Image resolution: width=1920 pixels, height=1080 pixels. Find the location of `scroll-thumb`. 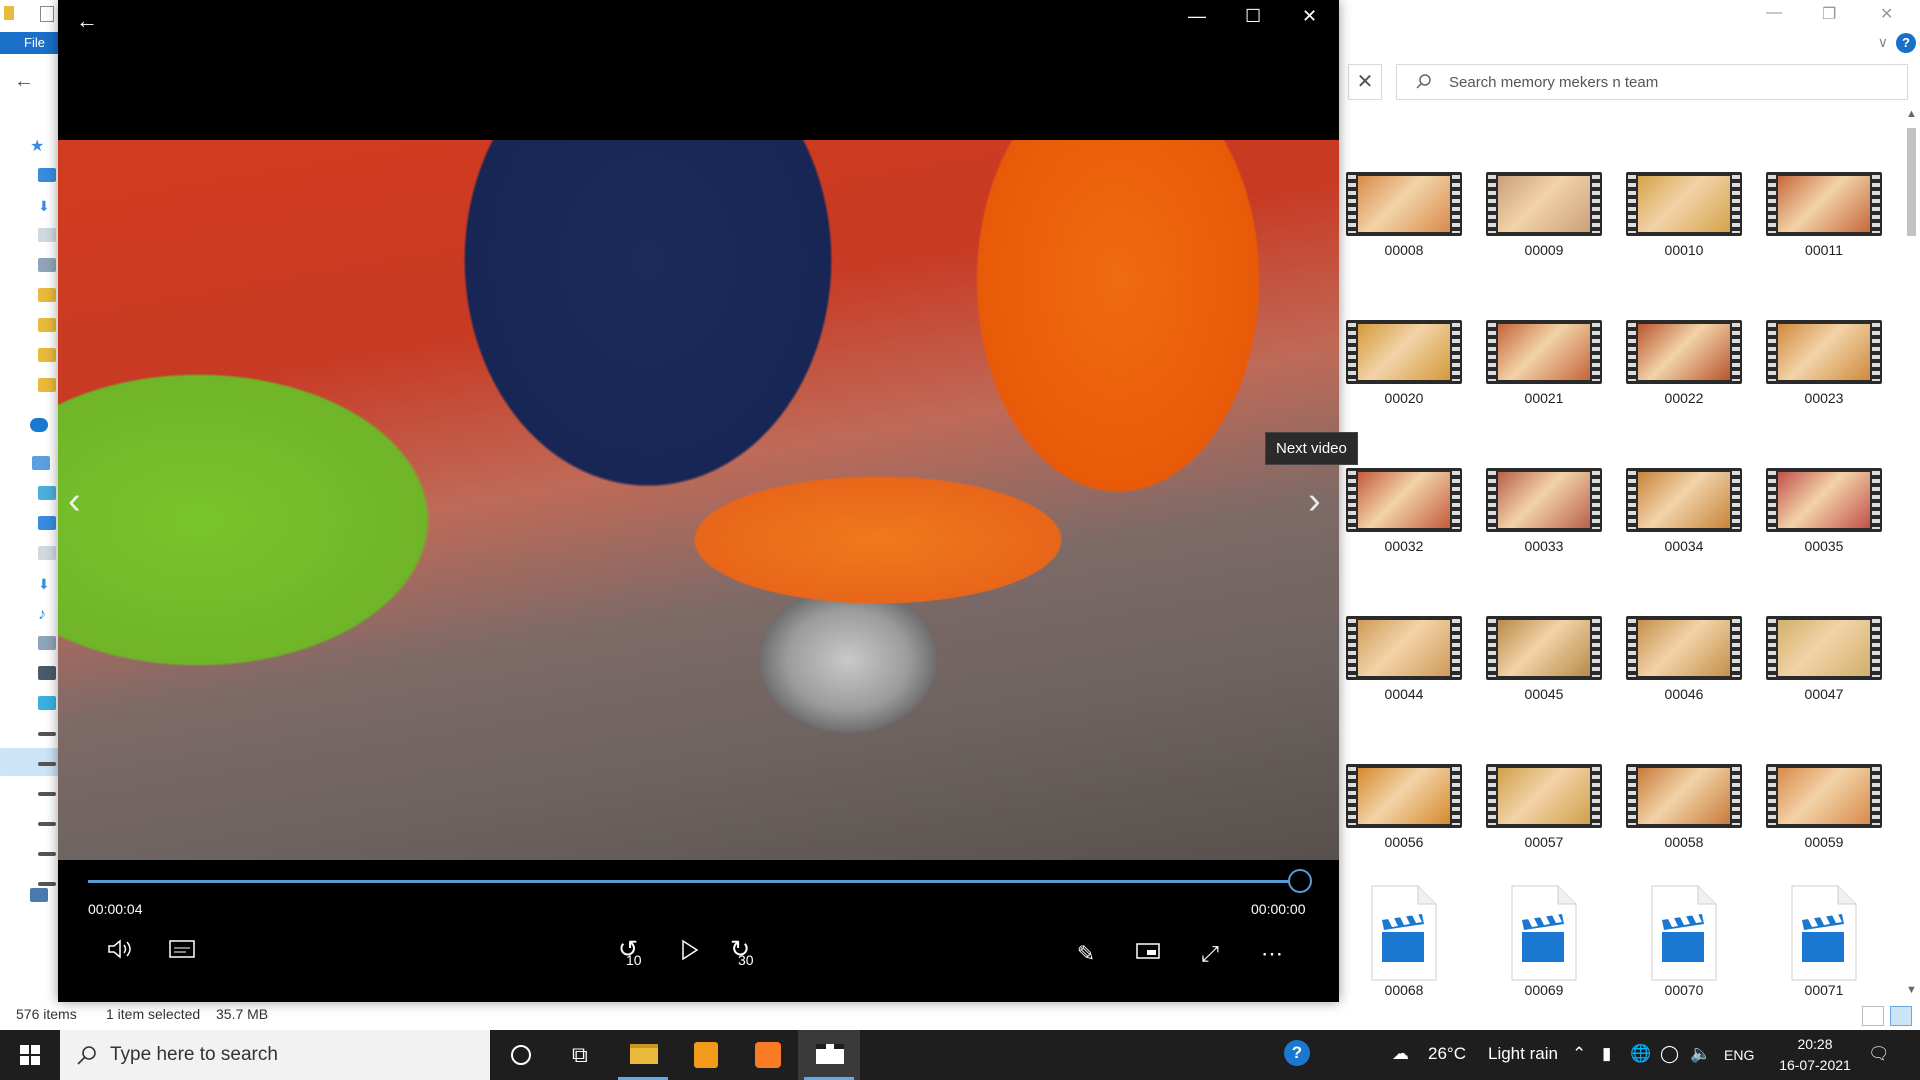

scroll-thumb is located at coordinates (1911, 182).